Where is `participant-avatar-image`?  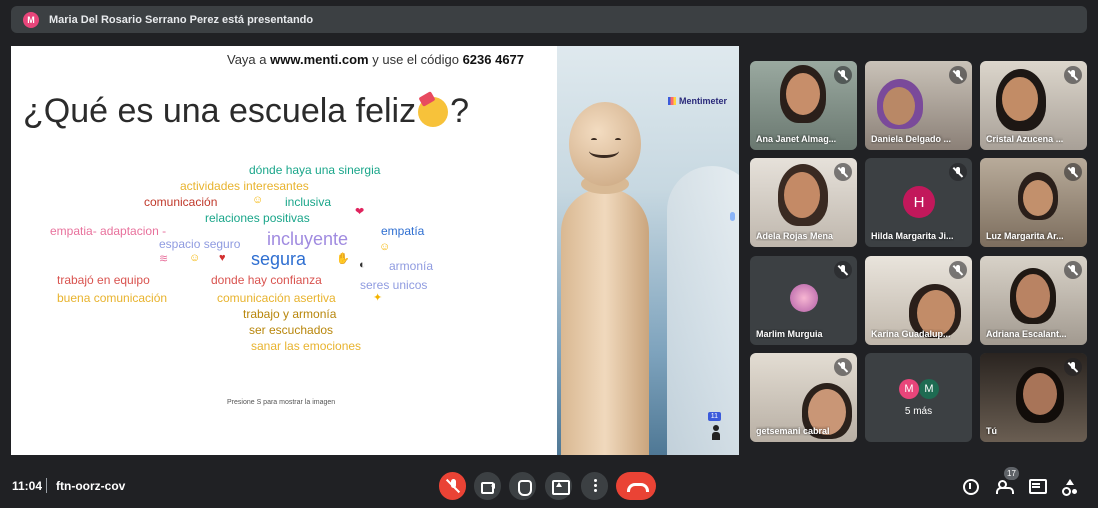
participant-avatar-image is located at coordinates (804, 298).